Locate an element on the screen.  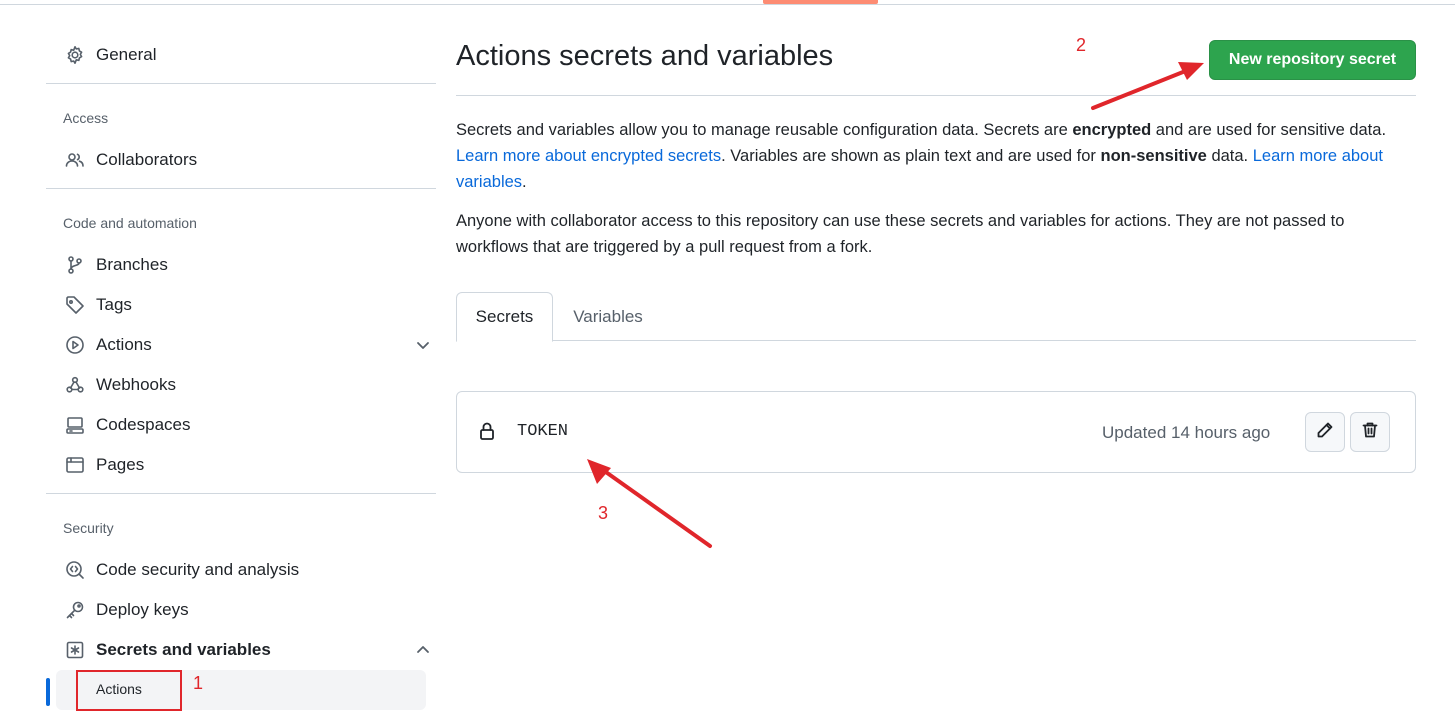
chevron-down-icon is located at coordinates (423, 345).